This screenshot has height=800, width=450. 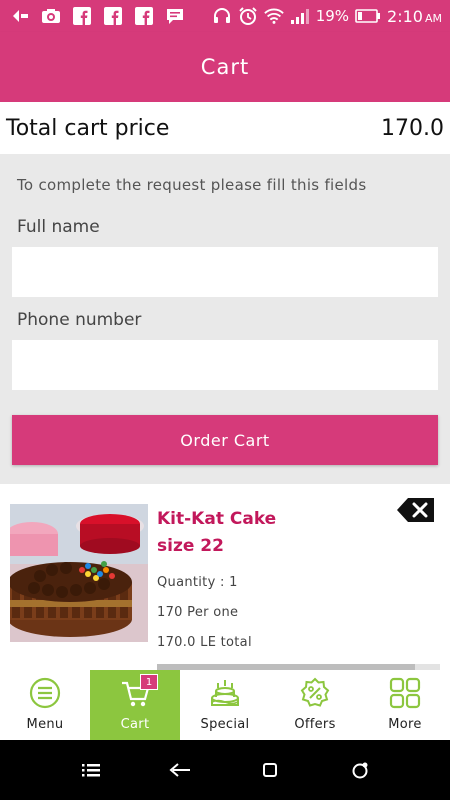 I want to click on cart-icon: 1, so click(x=138, y=692).